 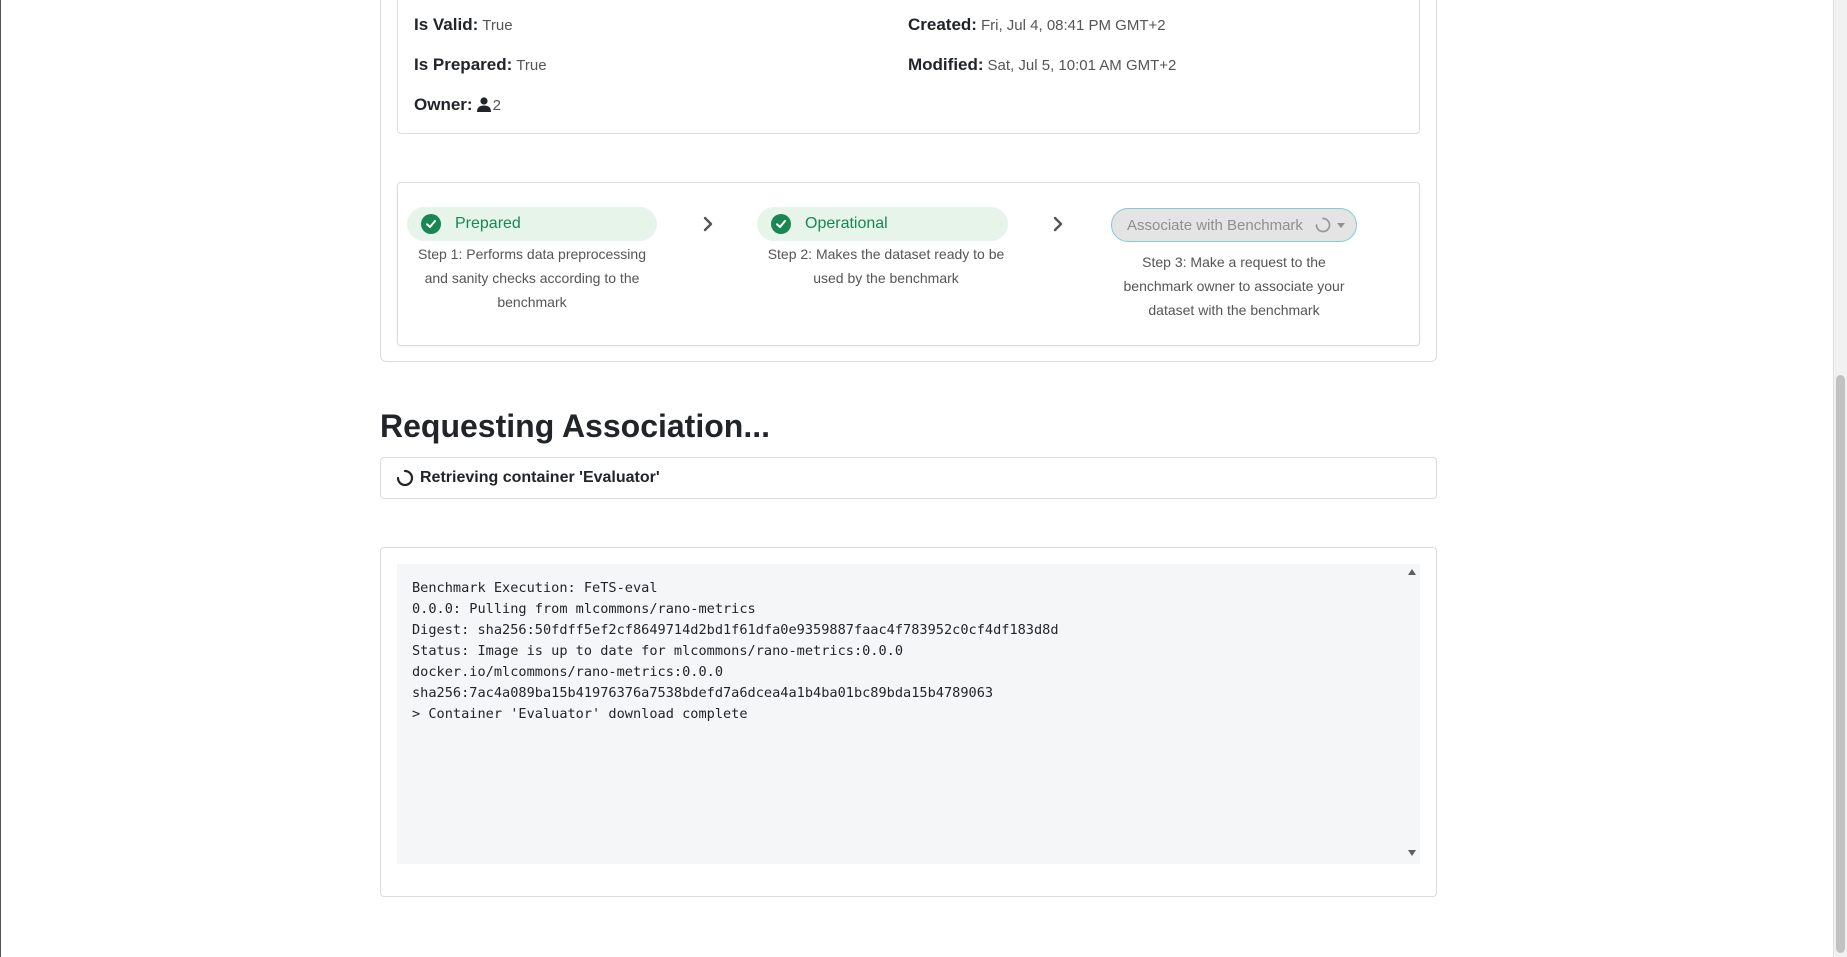 I want to click on is-prepared-label: Is Prepared:, so click(x=463, y=64).